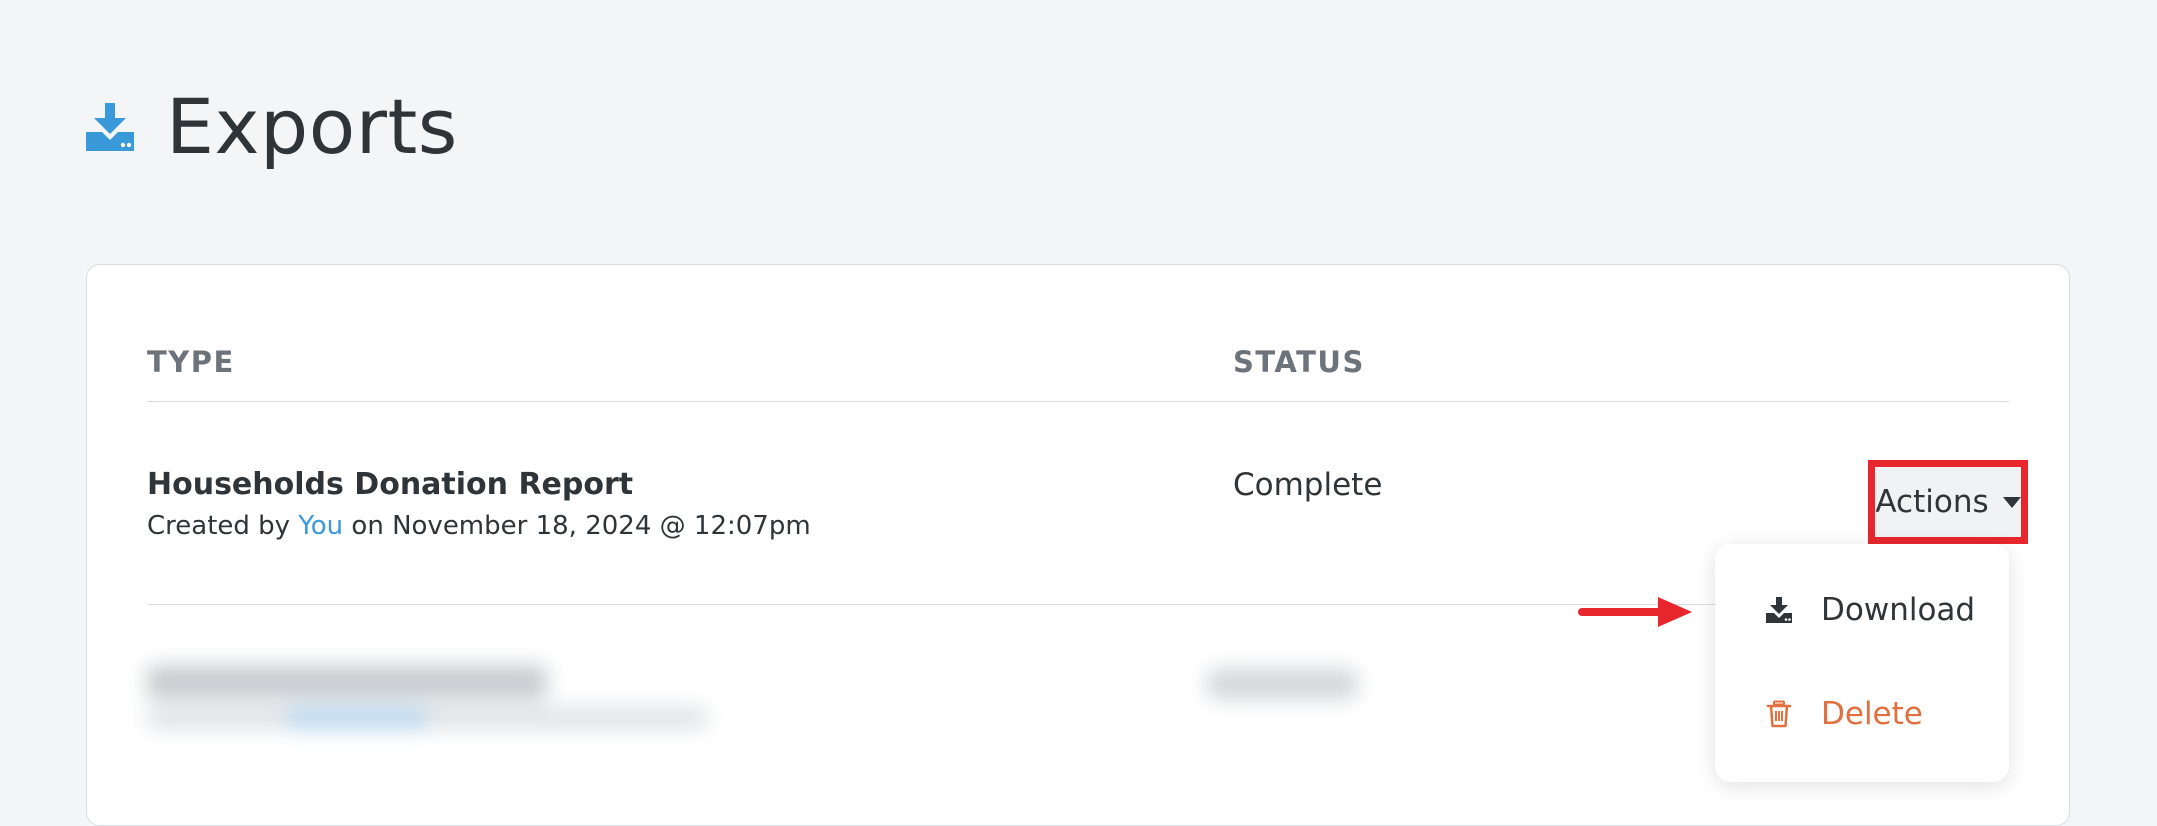  I want to click on page-title: Exports, so click(312, 126).